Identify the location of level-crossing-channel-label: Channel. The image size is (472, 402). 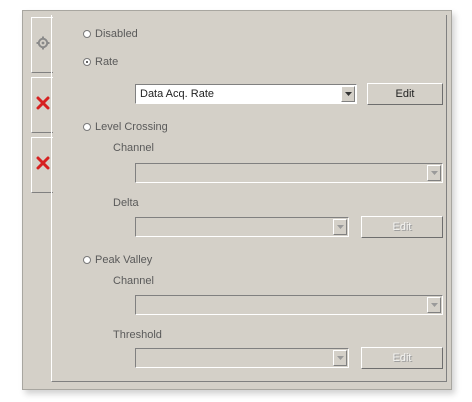
(133, 148).